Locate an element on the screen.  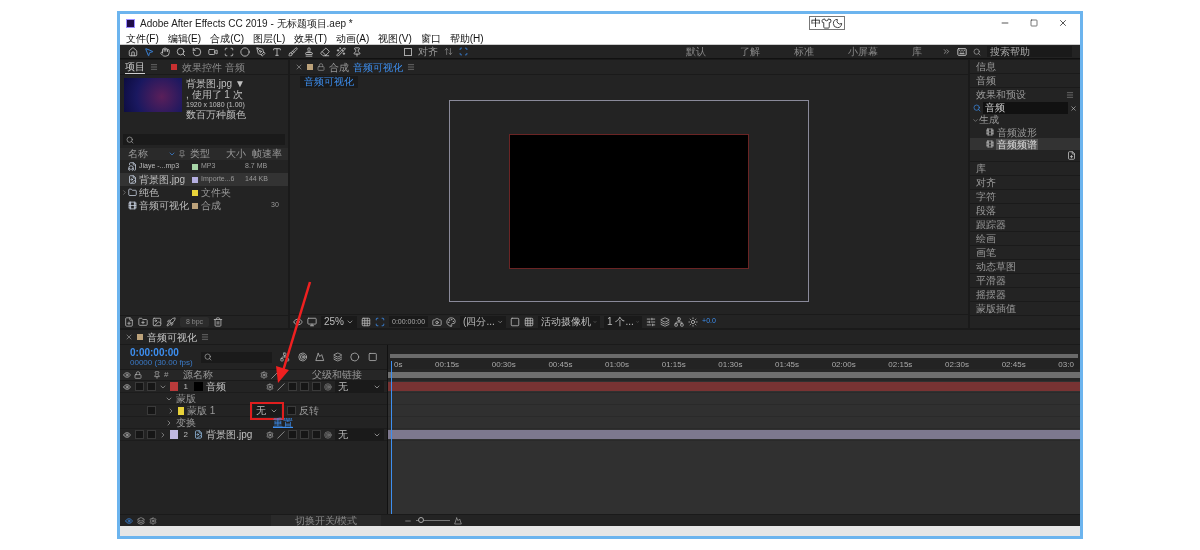
motion-blur-icon is located at coordinates (355, 357).